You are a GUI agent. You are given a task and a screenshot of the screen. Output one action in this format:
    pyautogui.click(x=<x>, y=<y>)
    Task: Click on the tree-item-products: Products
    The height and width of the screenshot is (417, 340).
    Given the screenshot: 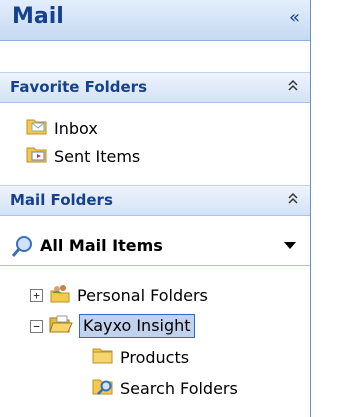 What is the action you would take?
    pyautogui.click(x=140, y=357)
    